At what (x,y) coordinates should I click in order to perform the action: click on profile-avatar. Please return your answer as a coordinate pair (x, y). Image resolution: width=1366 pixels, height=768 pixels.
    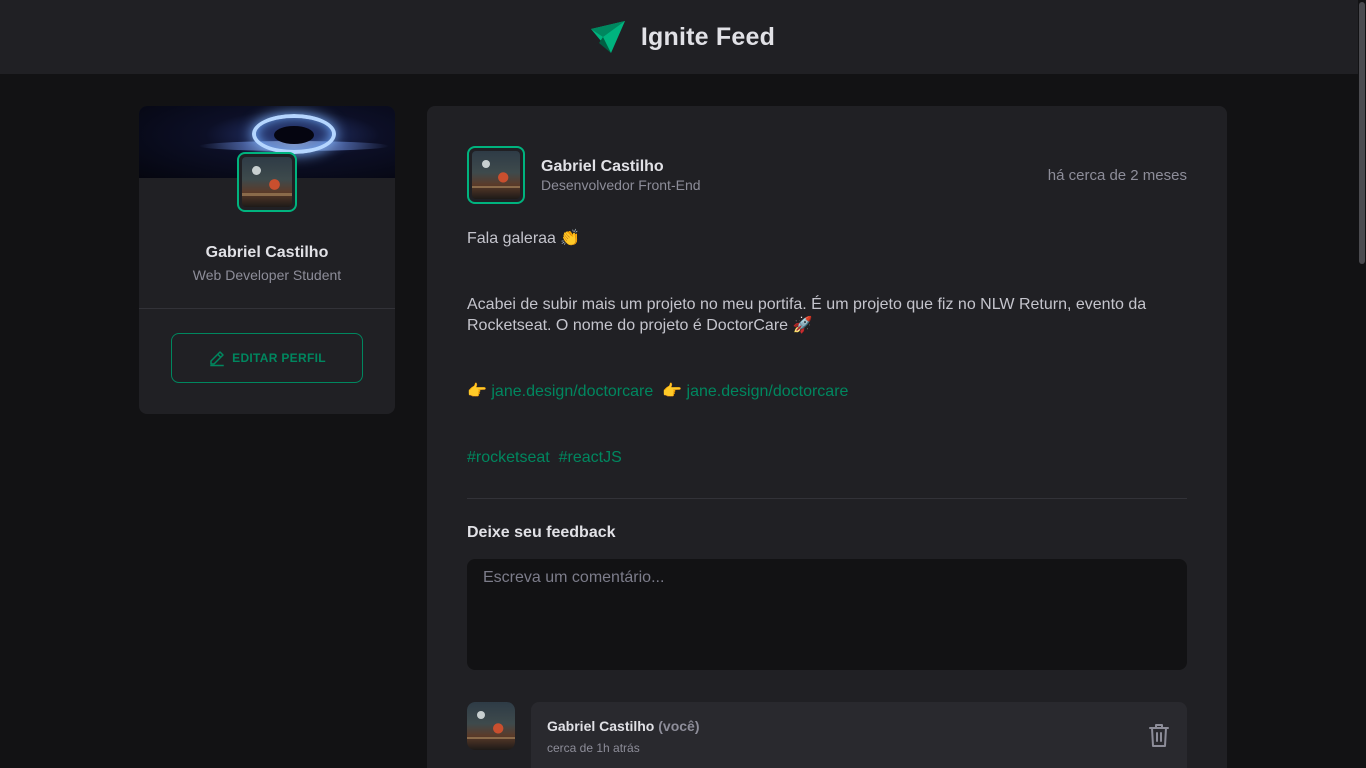
    Looking at the image, I should click on (267, 182).